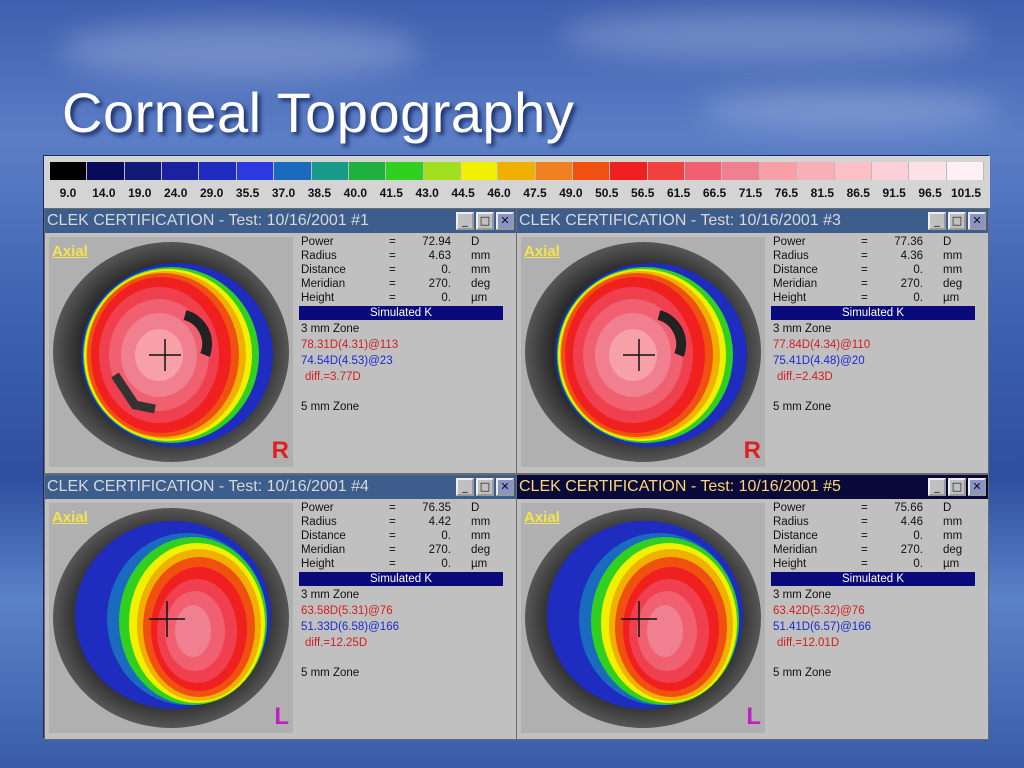  What do you see at coordinates (680, 486) in the screenshot?
I see `window-title: CLEK CERTIFICATION - Test: 10/16/2001 #5` at bounding box center [680, 486].